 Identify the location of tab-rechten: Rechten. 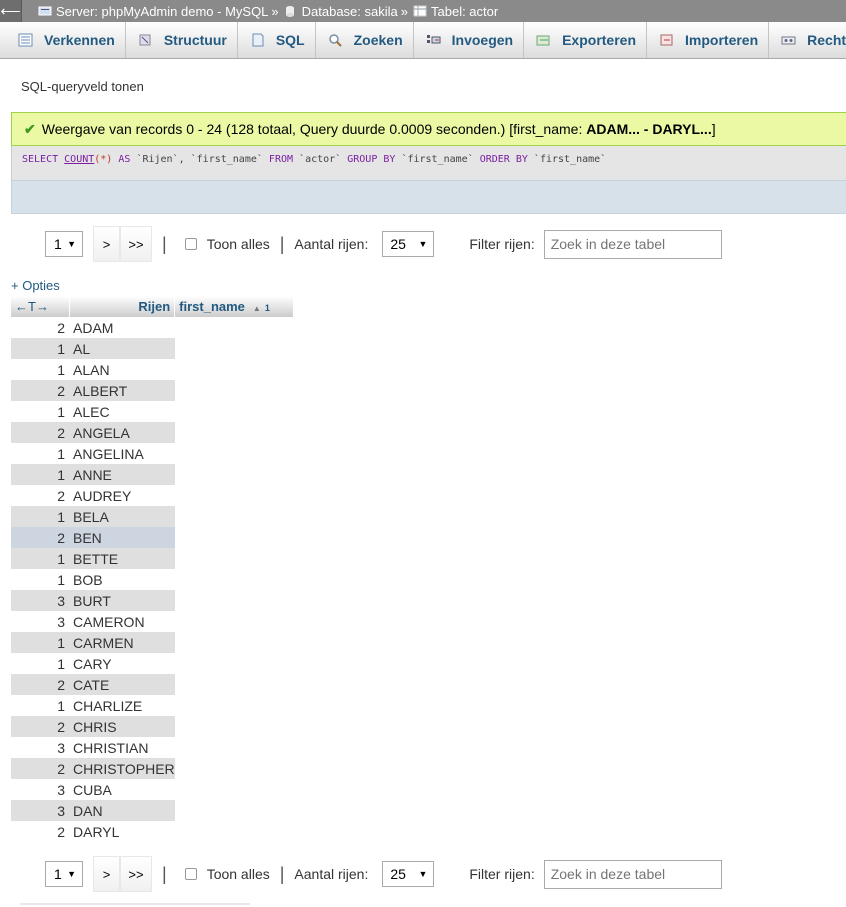
(807, 40).